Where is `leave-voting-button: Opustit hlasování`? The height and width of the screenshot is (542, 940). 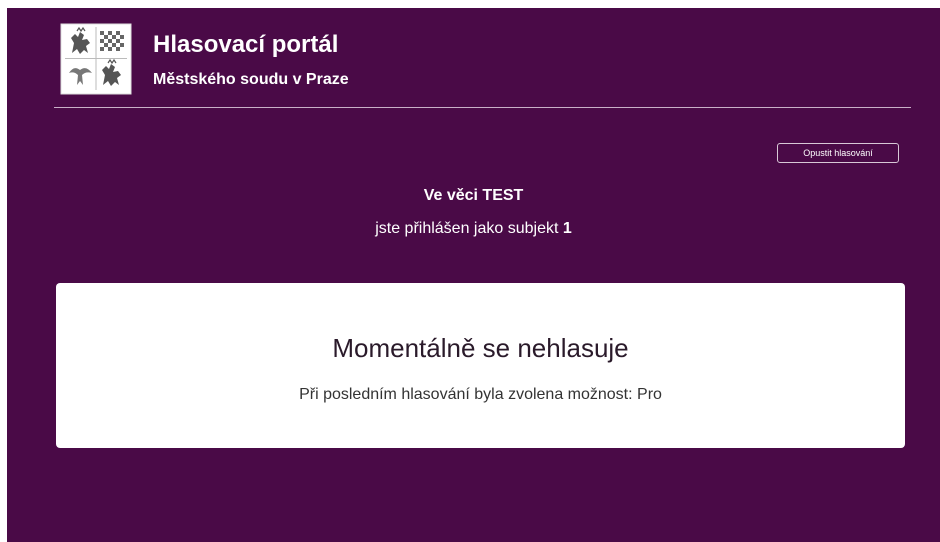
leave-voting-button: Opustit hlasování is located at coordinates (838, 153).